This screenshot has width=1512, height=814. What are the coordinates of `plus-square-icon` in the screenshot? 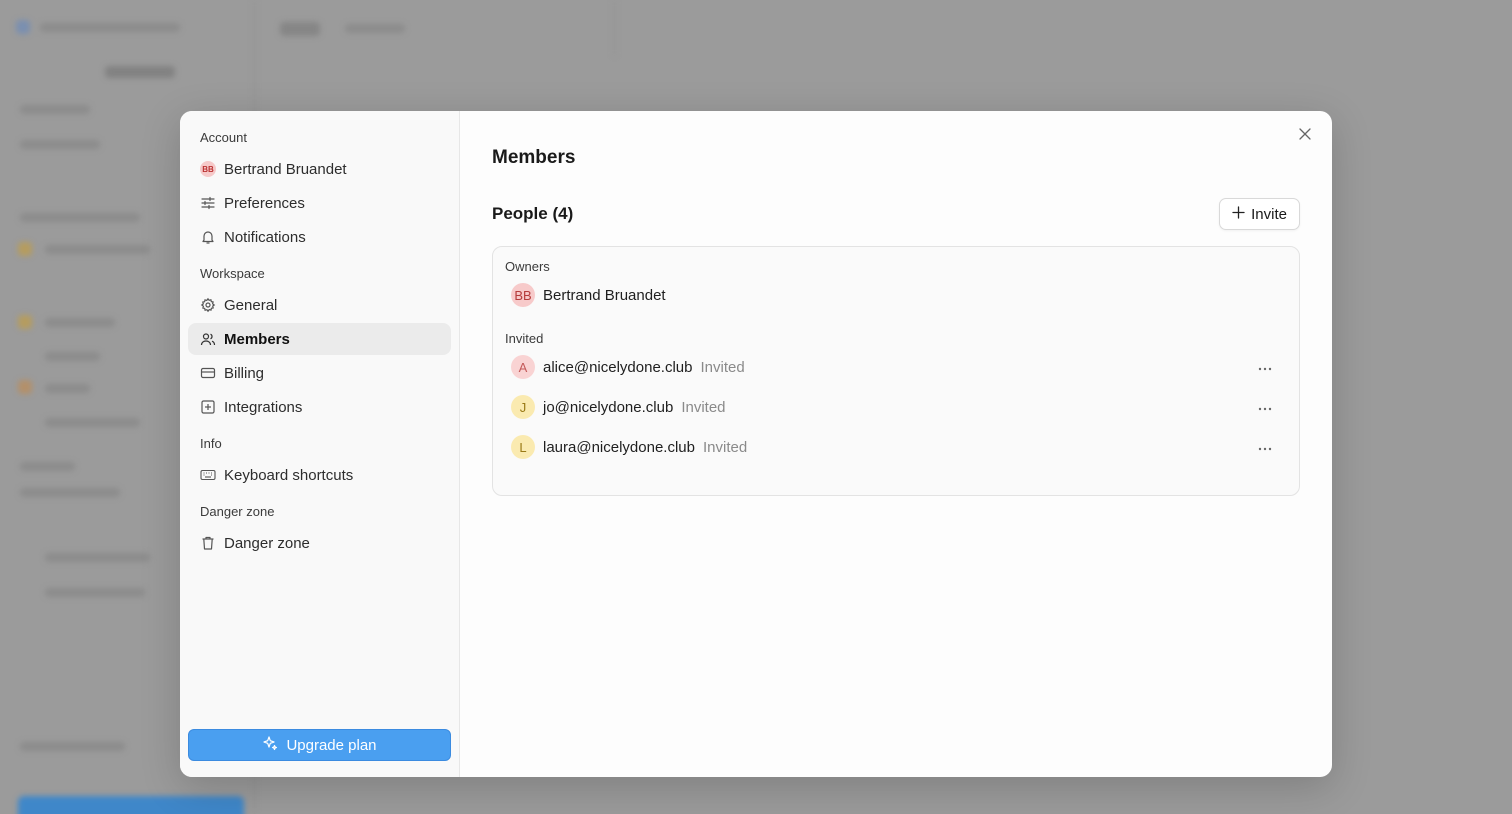 It's located at (208, 407).